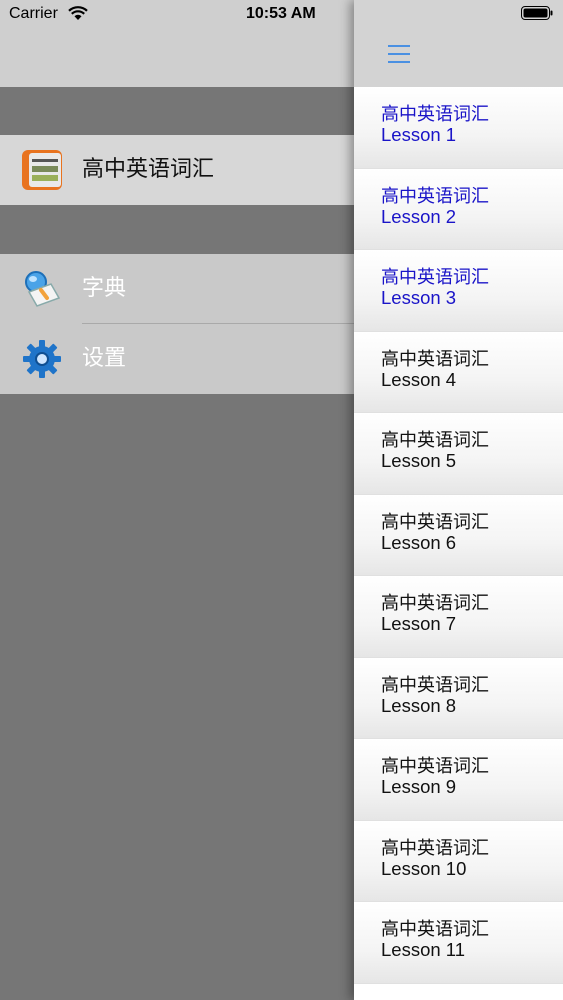  What do you see at coordinates (42, 359) in the screenshot?
I see `gear-icon` at bounding box center [42, 359].